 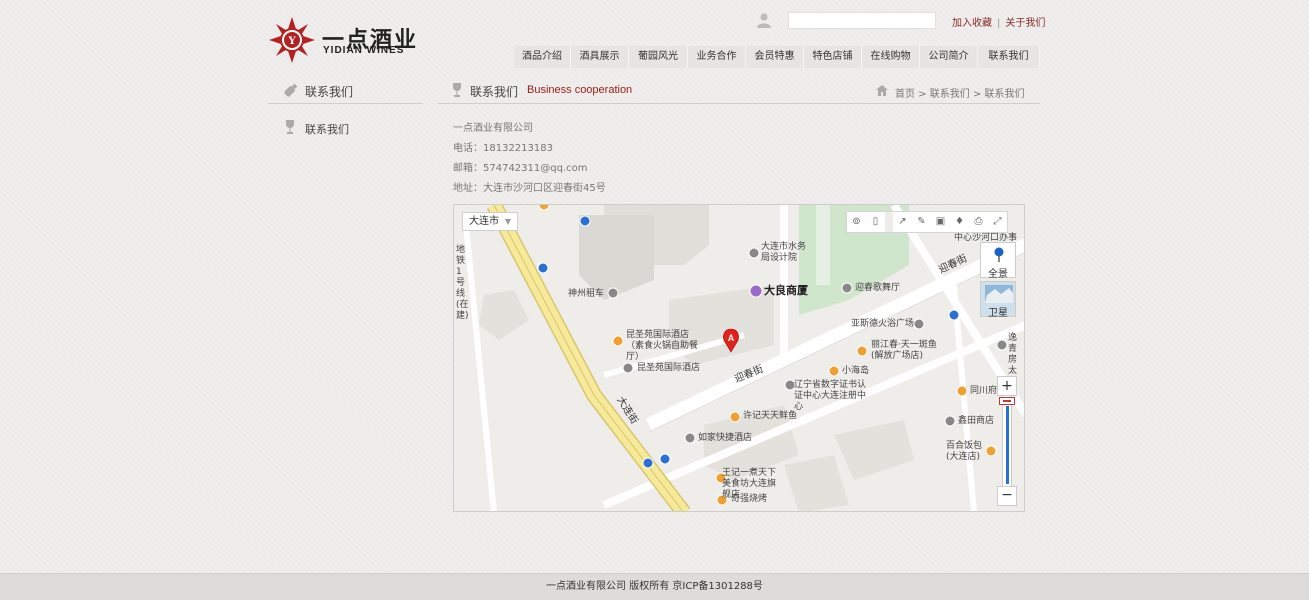 What do you see at coordinates (830, 396) in the screenshot?
I see `map-label-liaoning-cert: 辽宁省数字证书认证中心大连注册中心` at bounding box center [830, 396].